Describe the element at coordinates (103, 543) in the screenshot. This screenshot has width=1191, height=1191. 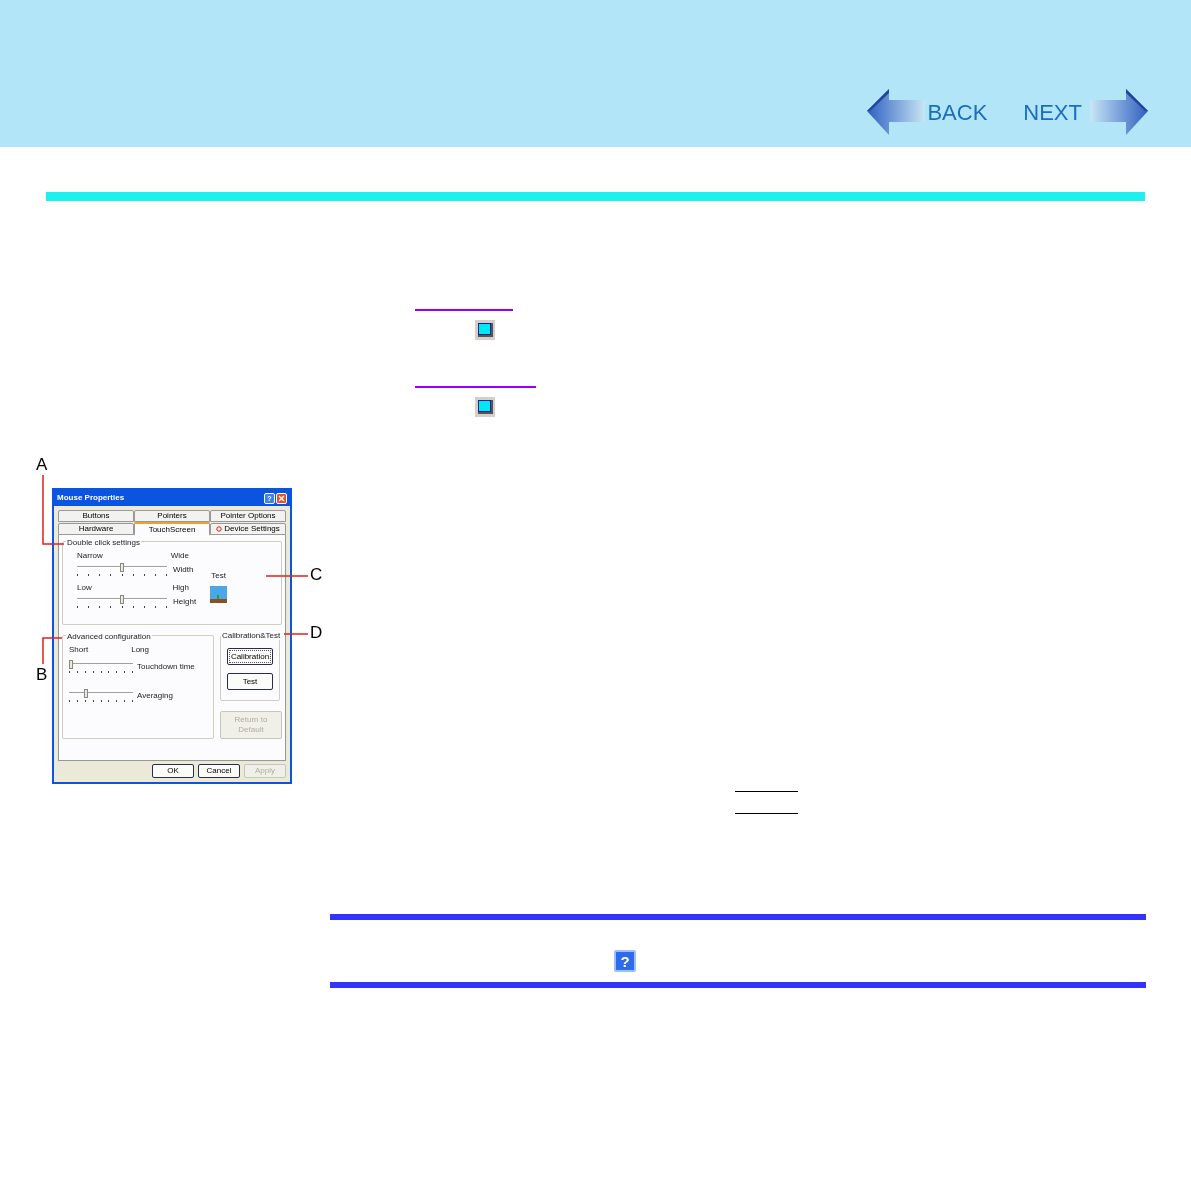
I see `group-title: Double click settings` at that location.